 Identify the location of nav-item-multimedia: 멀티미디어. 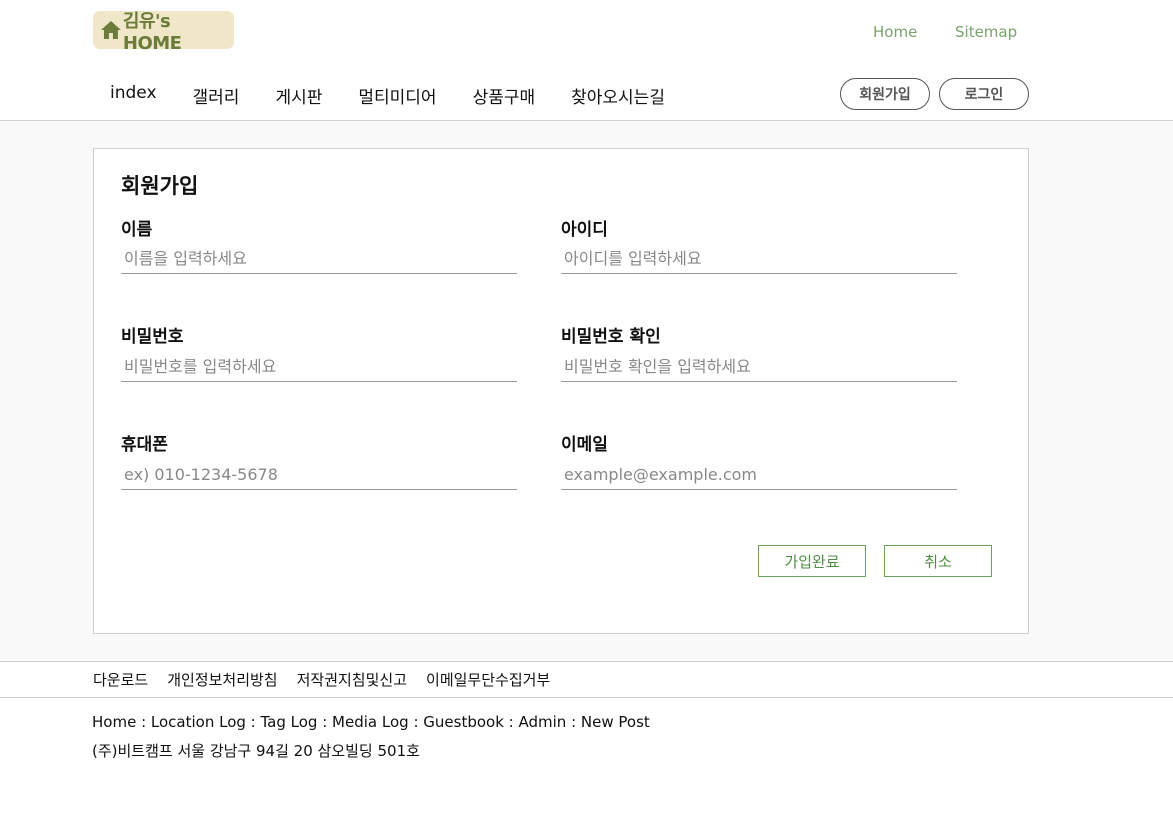
(397, 95).